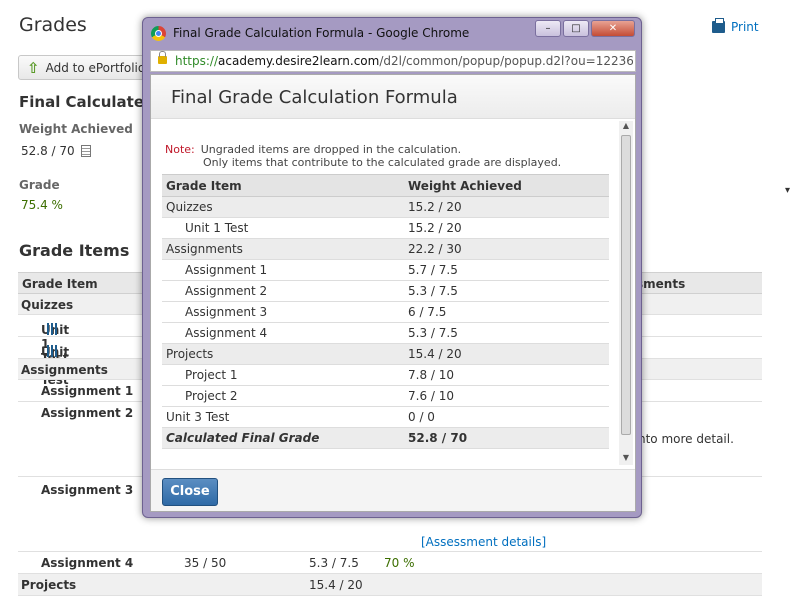 The image size is (800, 600). I want to click on table-row: Assignments 22.2 / 30, so click(385, 249).